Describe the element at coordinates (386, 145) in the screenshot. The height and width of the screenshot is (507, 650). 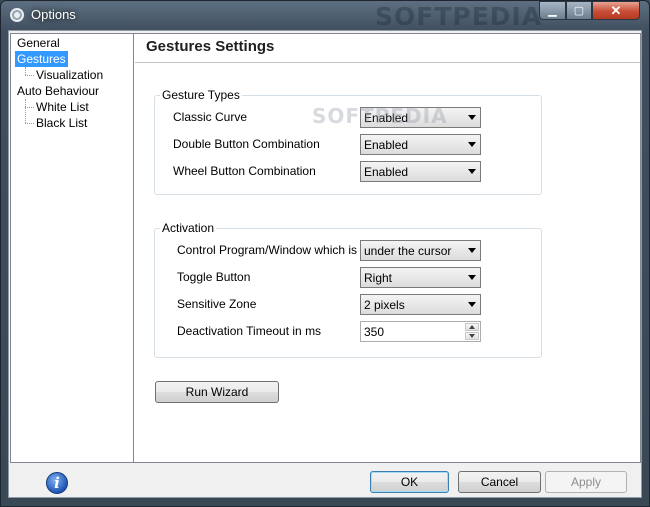
I see `double-button-value: Enabled` at that location.